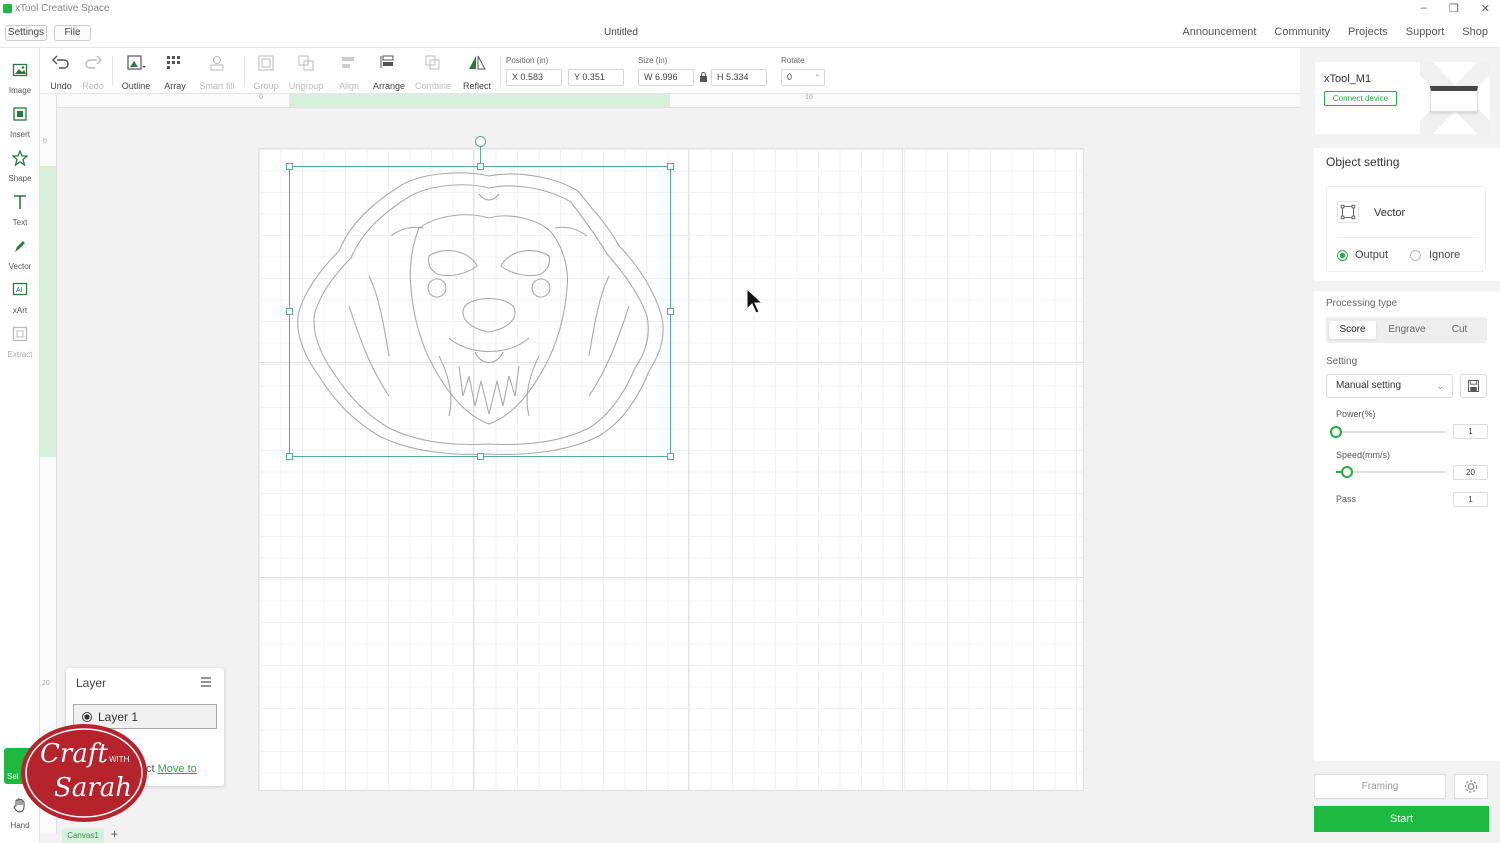 This screenshot has width=1500, height=843. I want to click on processing-engrave-option: Engrave, so click(1407, 330).